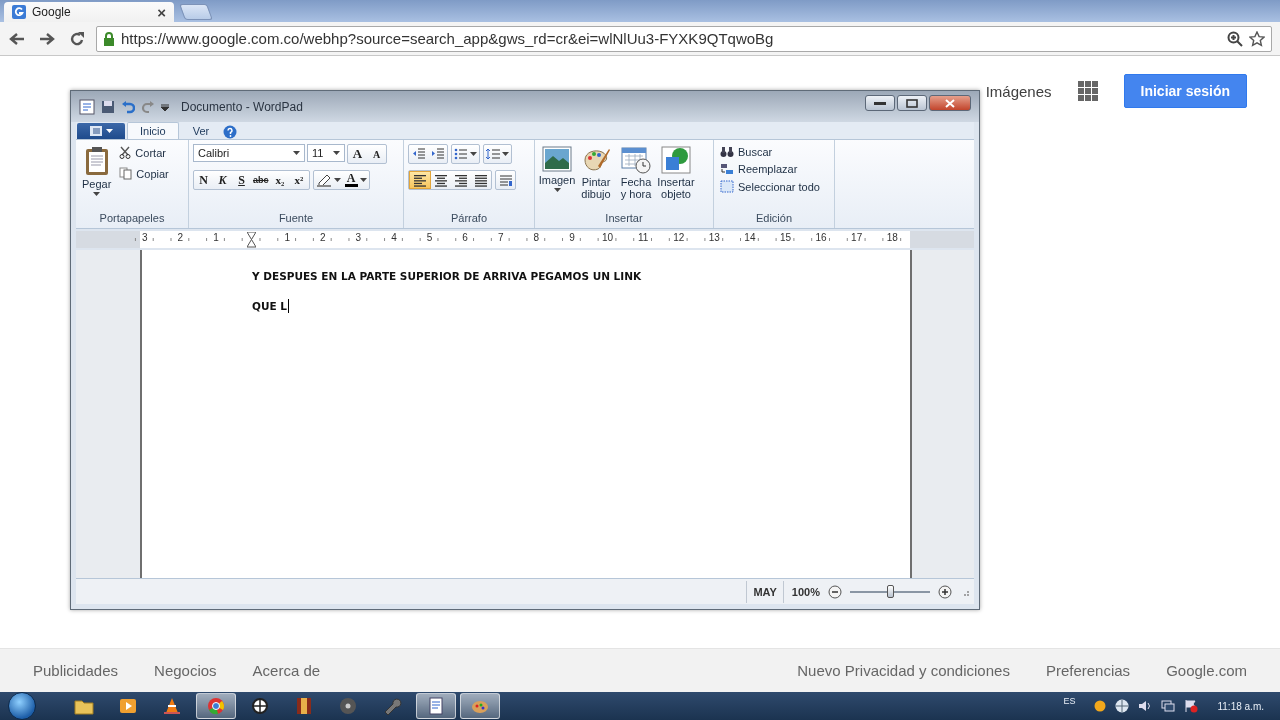  I want to click on insert-datetime-button: Fecha y hora, so click(636, 178).